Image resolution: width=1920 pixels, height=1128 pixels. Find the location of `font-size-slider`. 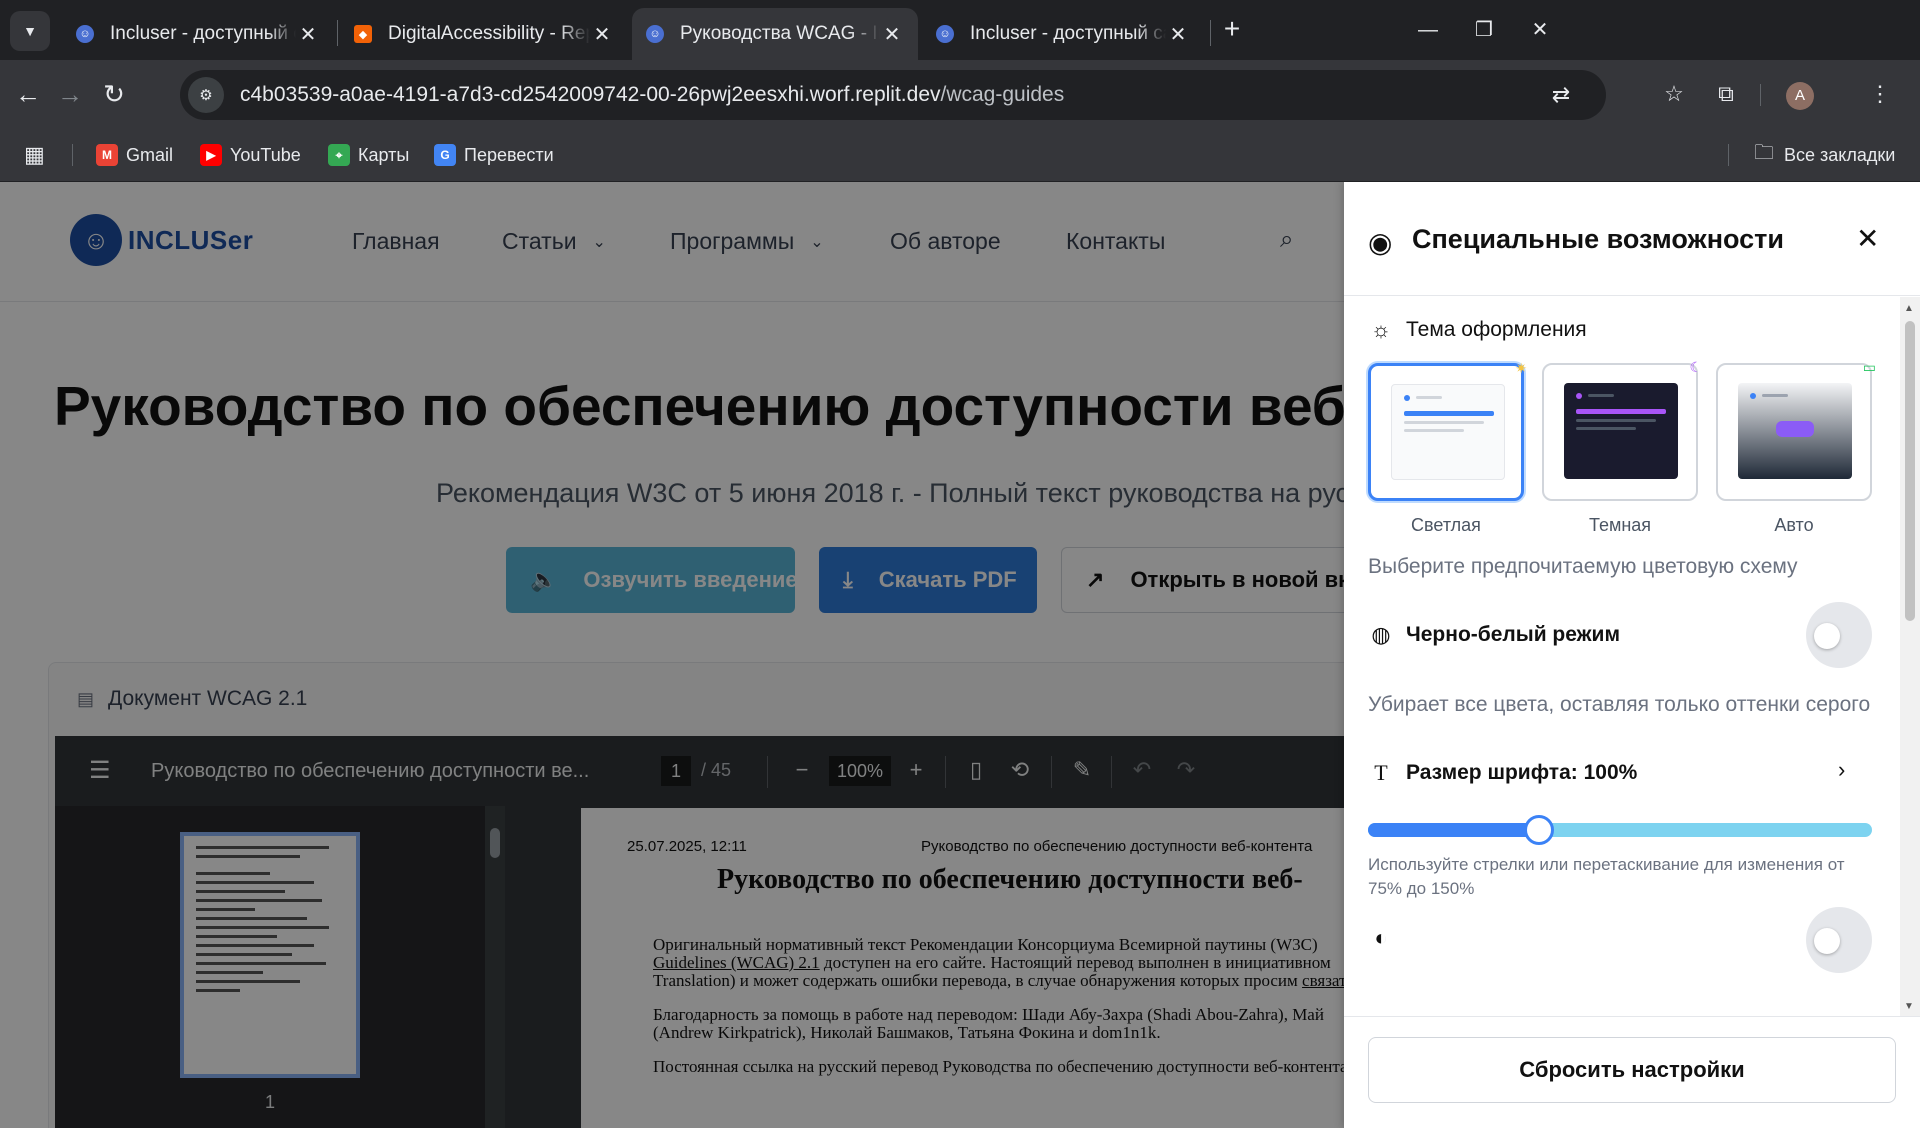

font-size-slider is located at coordinates (1620, 830).